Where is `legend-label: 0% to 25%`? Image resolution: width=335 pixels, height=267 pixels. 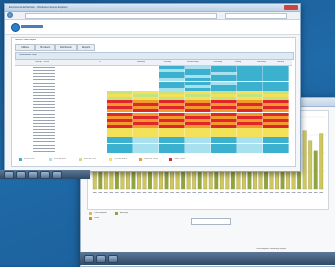 legend-label: 0% to 25% is located at coordinates (29, 159).